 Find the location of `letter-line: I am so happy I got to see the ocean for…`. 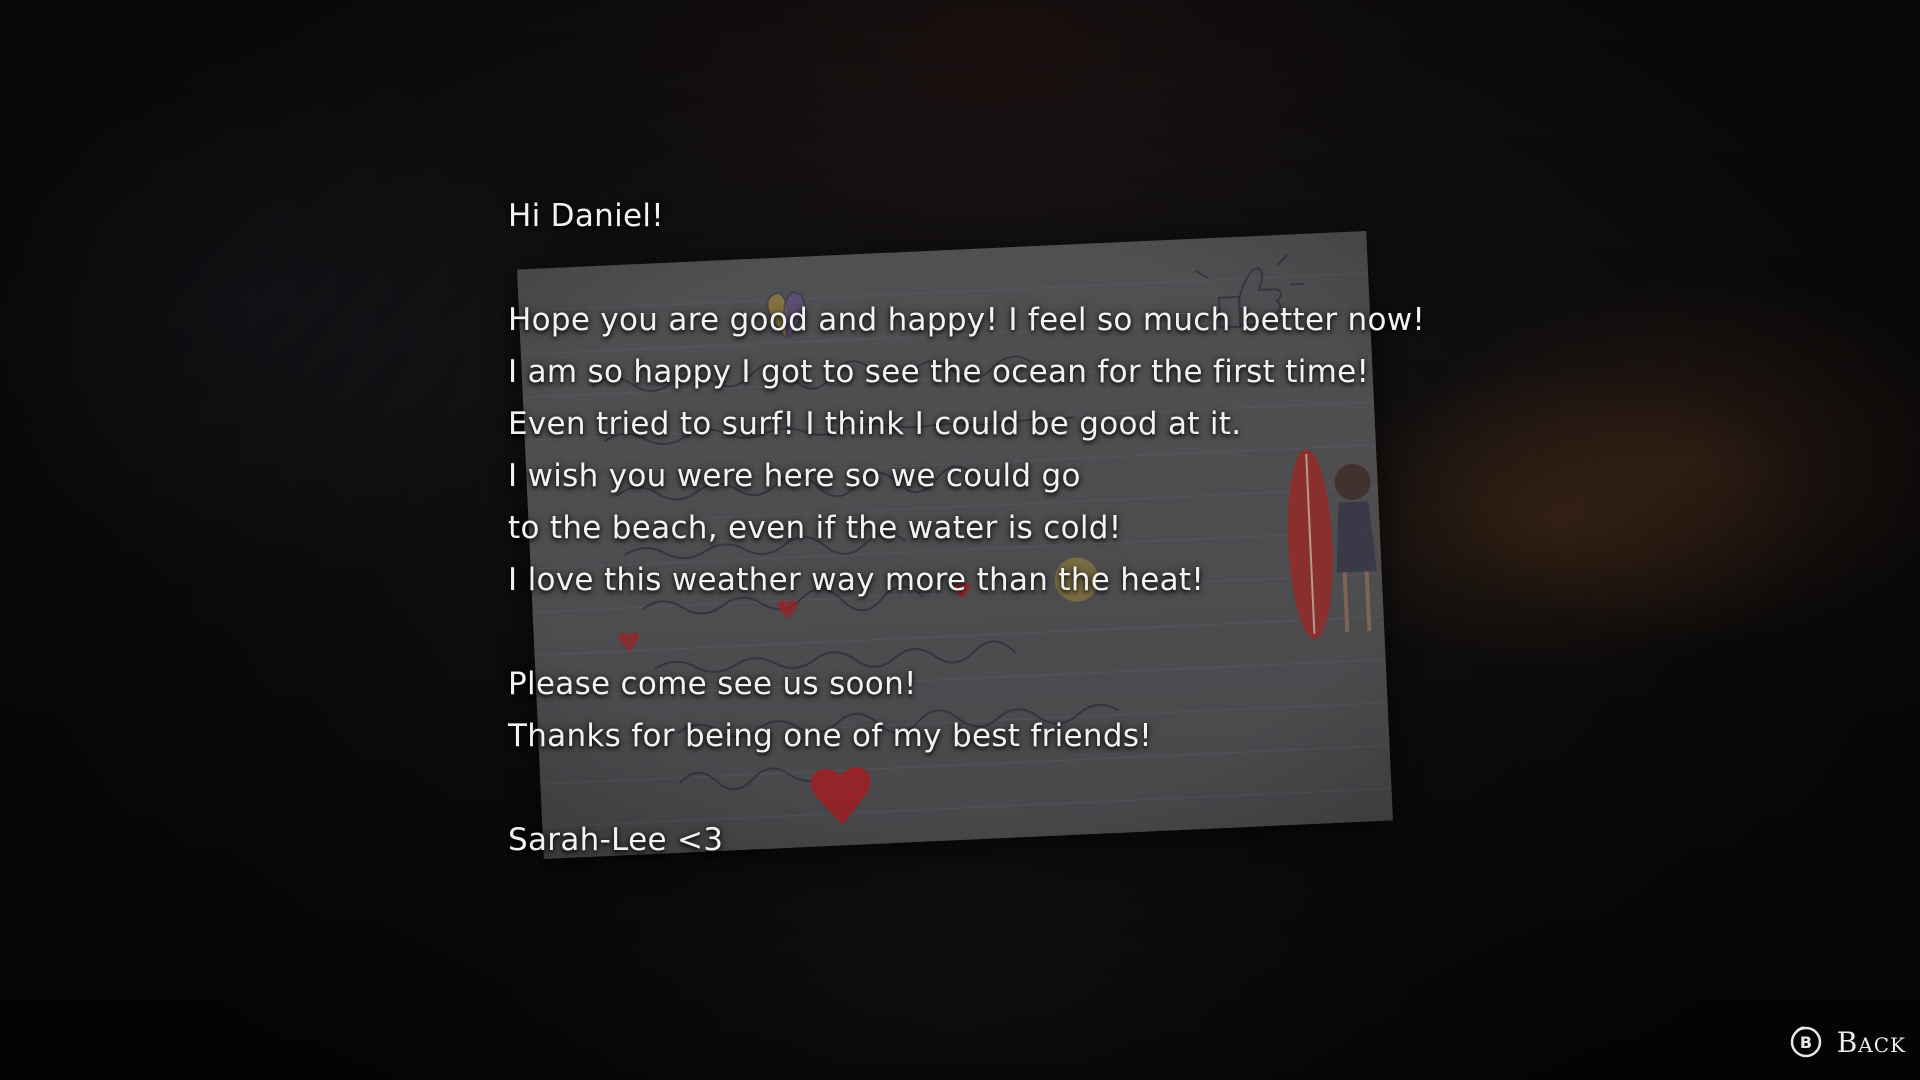

letter-line: I am so happy I got to see the ocean for… is located at coordinates (939, 372).